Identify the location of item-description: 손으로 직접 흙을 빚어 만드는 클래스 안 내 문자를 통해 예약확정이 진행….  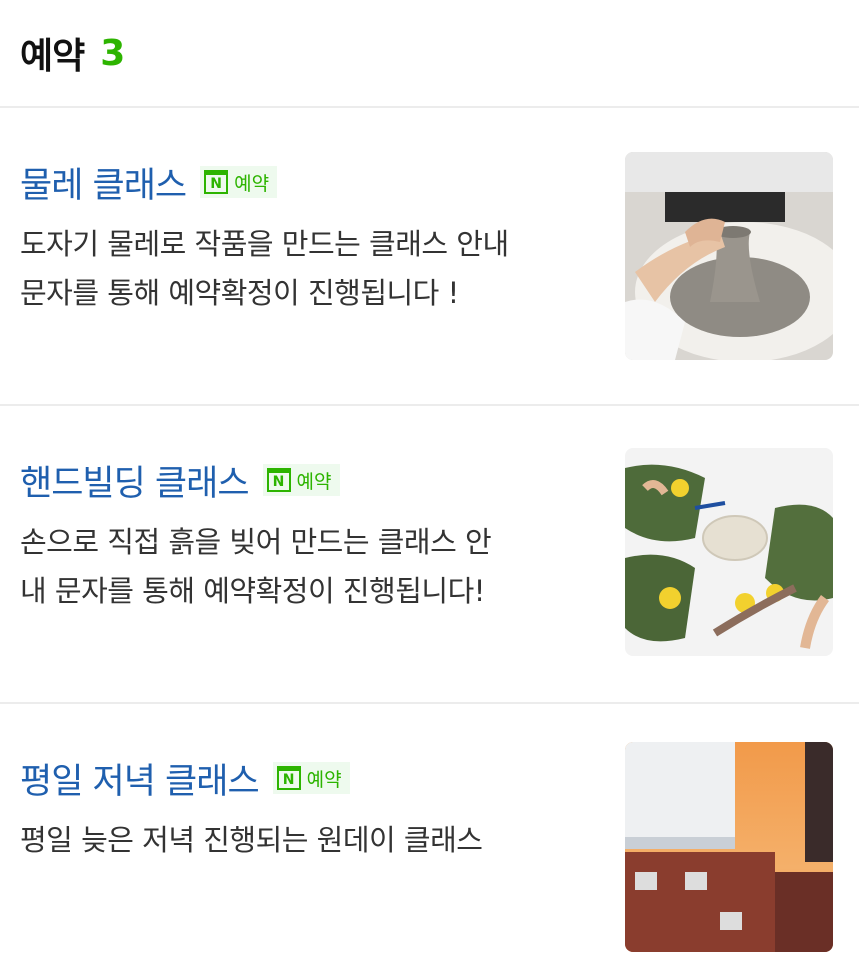
(315, 567).